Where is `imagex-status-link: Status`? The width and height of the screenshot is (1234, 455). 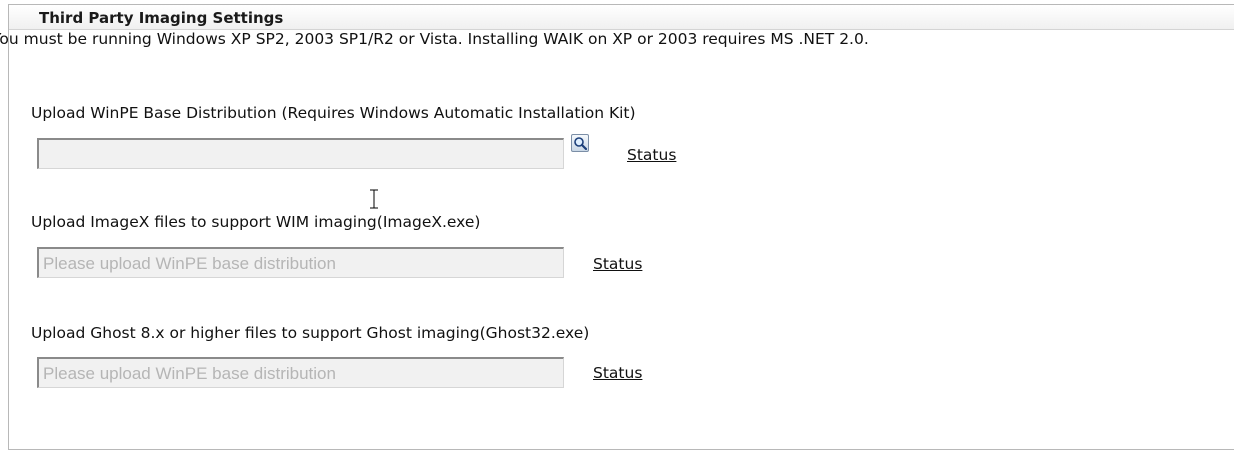
imagex-status-link: Status is located at coordinates (617, 264).